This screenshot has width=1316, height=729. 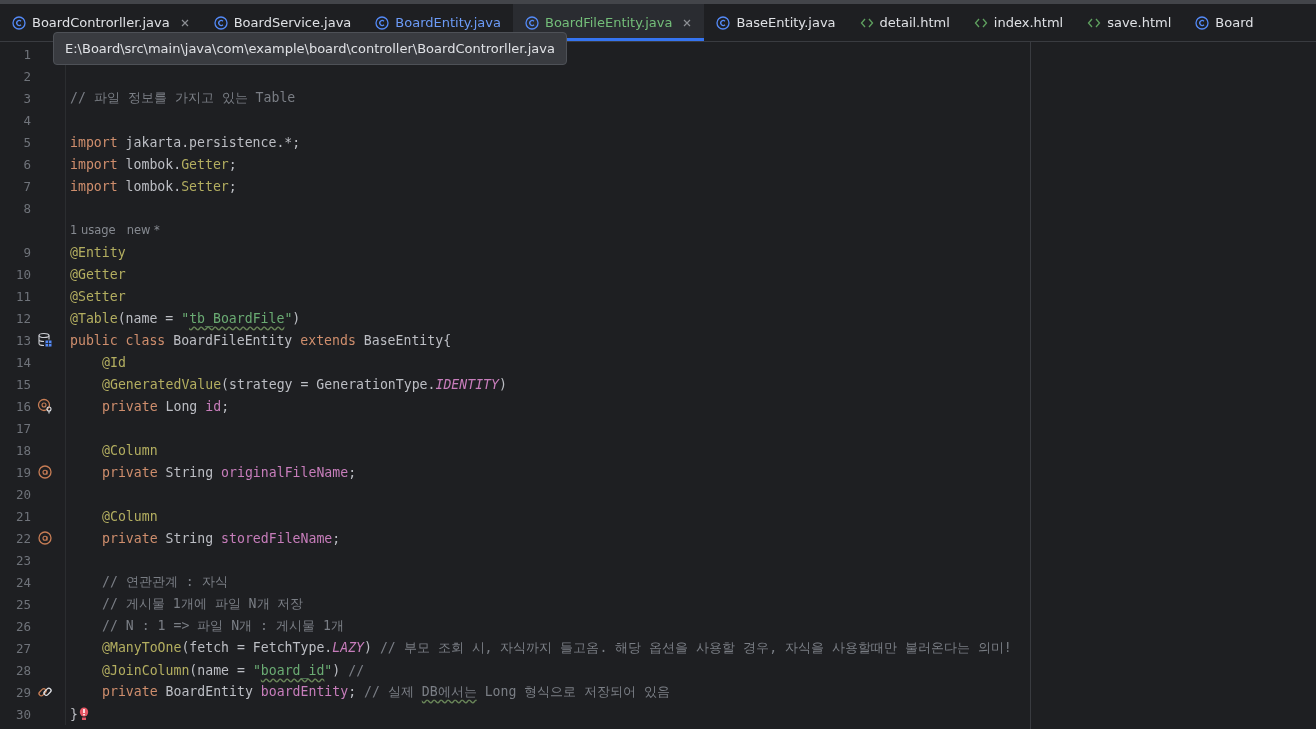 What do you see at coordinates (202, 604) in the screenshot?
I see `code-line: // 게시물 1개에 파일 N개 저장` at bounding box center [202, 604].